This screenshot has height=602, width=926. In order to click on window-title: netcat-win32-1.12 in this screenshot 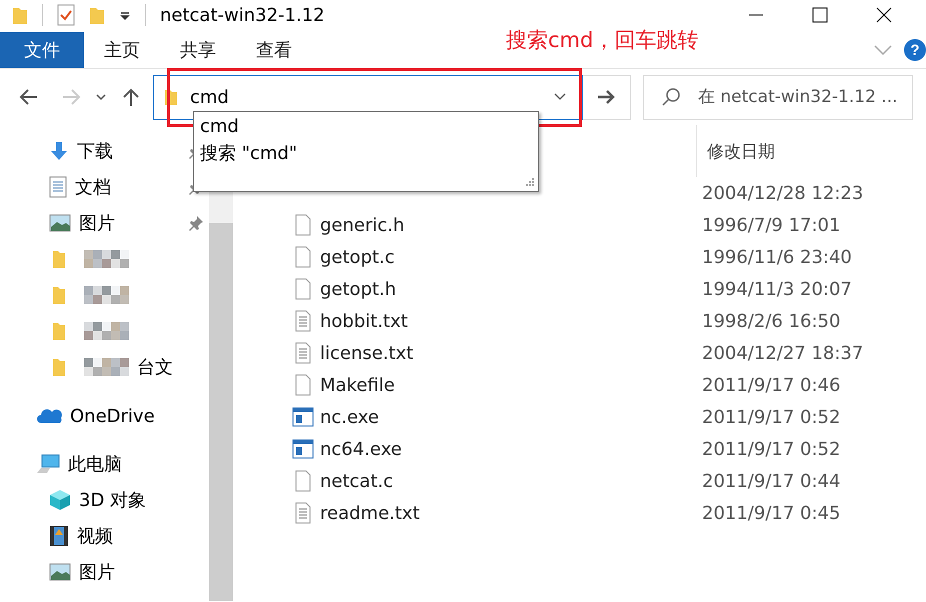, I will do `click(242, 15)`.